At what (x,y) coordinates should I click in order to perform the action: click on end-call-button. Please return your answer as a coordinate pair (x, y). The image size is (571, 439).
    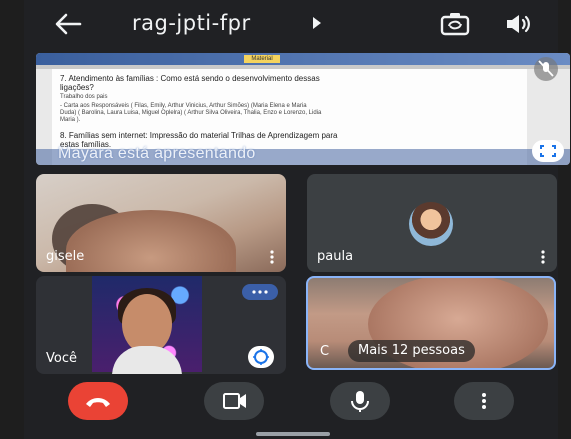
    Looking at the image, I should click on (98, 401).